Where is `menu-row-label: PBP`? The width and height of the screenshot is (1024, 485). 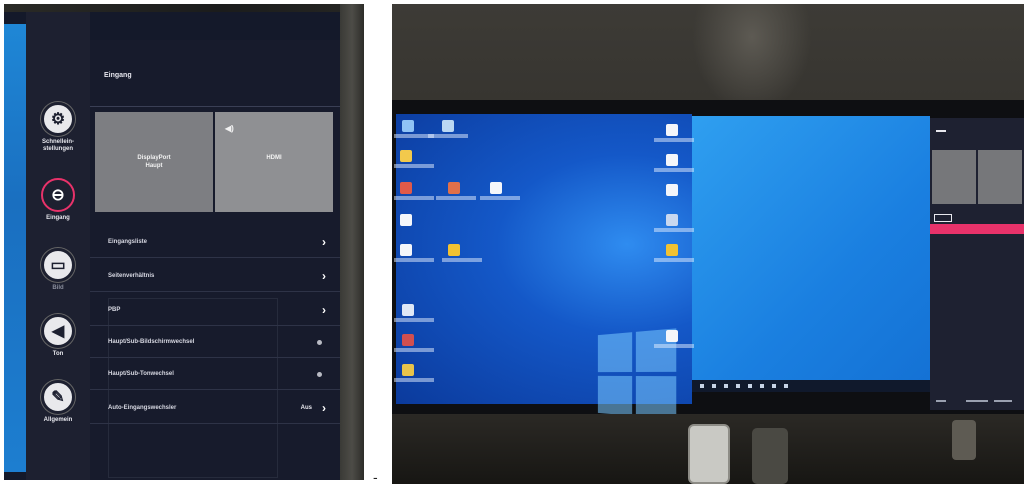
menu-row-label: PBP is located at coordinates (114, 310).